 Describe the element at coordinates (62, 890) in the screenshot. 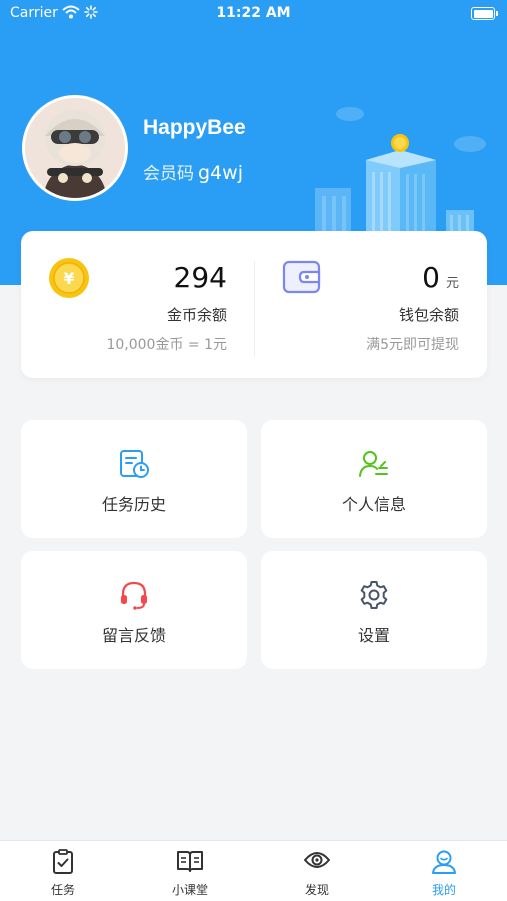

I see `tab-tasks-label: 任务` at that location.